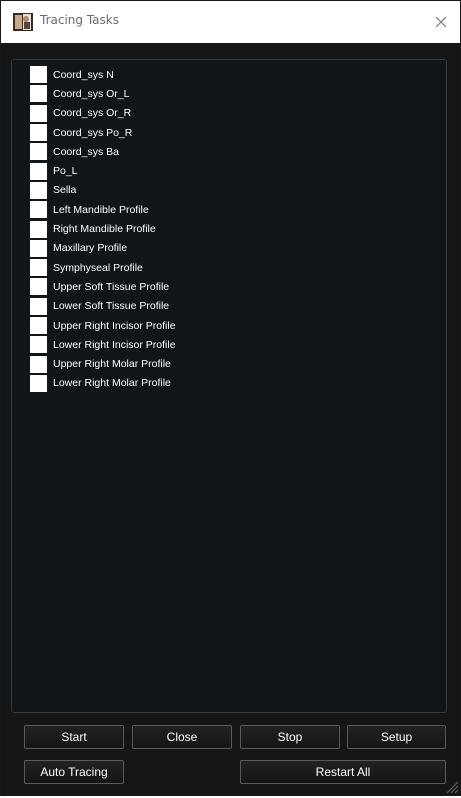 The height and width of the screenshot is (798, 461). I want to click on task-label: Coord_sys N, so click(83, 74).